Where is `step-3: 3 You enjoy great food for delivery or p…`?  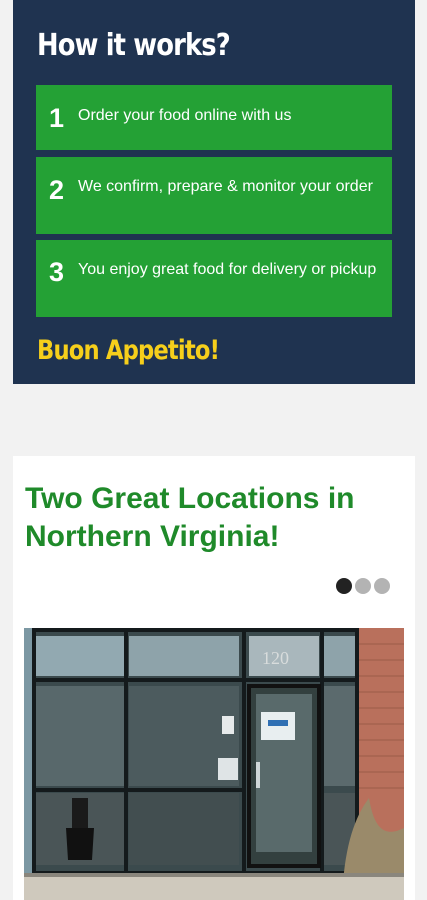
step-3: 3 You enjoy great food for delivery or p… is located at coordinates (214, 278).